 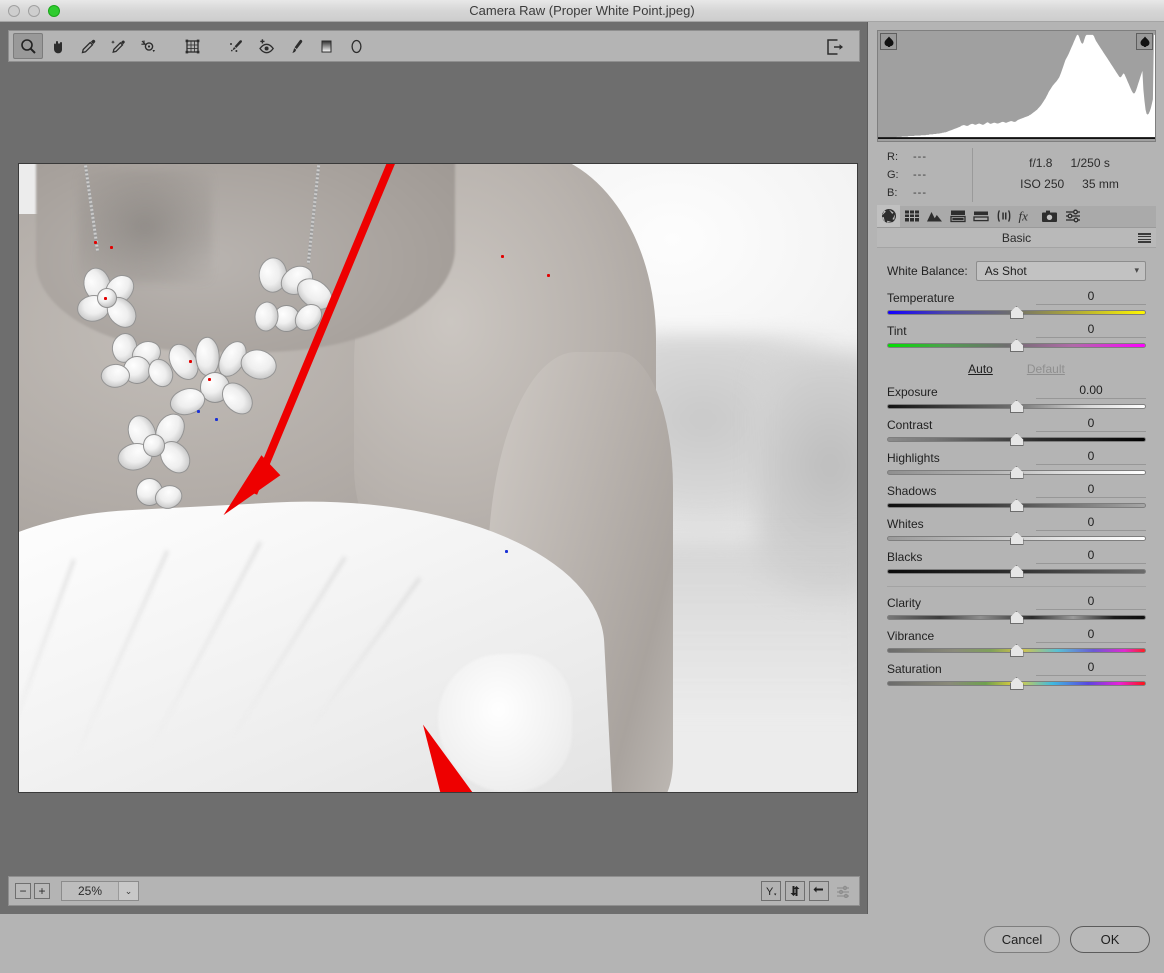 What do you see at coordinates (835, 47) in the screenshot?
I see `open-preferences-icon` at bounding box center [835, 47].